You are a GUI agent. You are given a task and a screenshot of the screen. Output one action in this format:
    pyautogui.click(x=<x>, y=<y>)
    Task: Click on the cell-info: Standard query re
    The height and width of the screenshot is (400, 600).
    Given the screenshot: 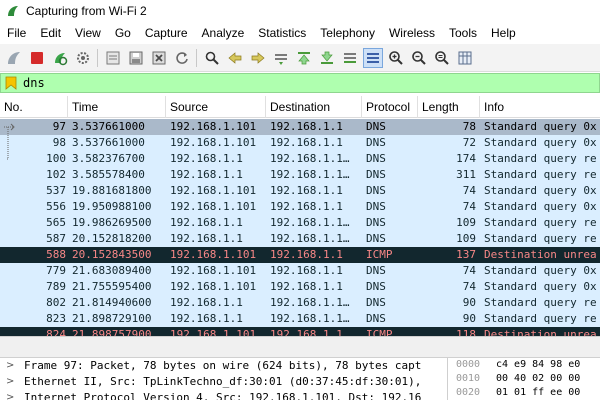 What is the action you would take?
    pyautogui.click(x=540, y=174)
    